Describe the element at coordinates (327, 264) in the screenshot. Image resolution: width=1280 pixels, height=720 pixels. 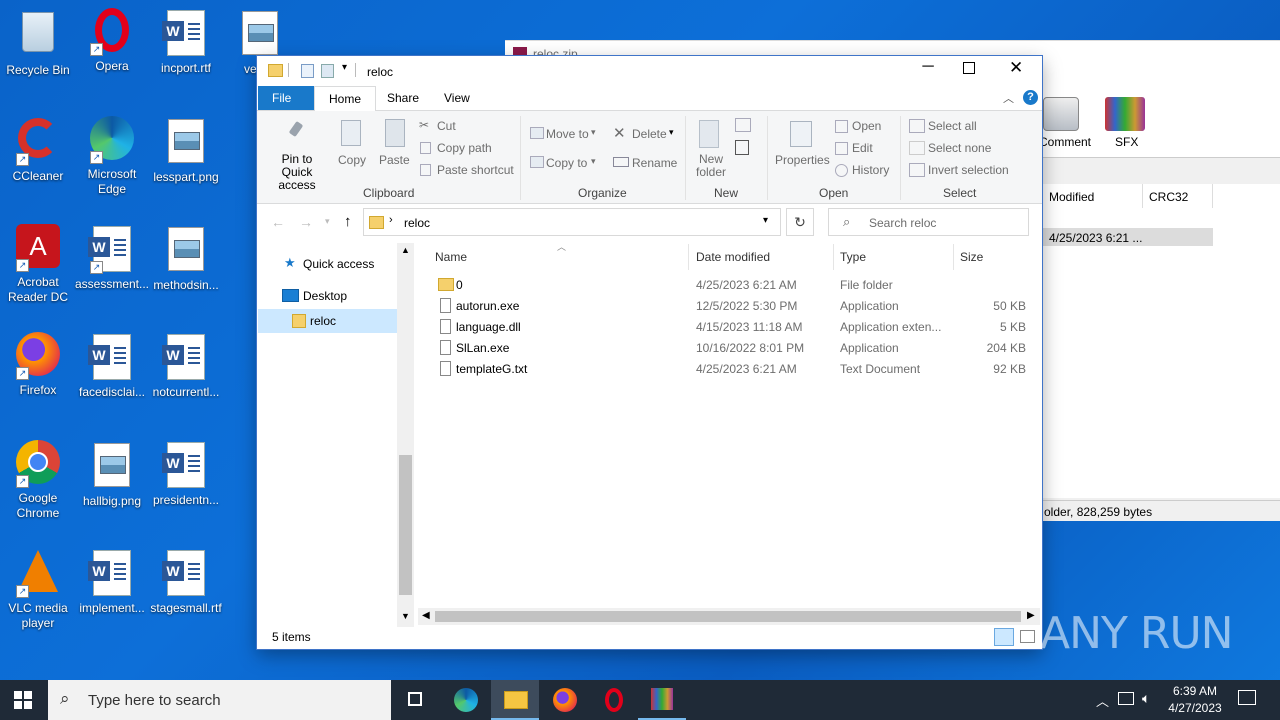
I see `nav-quick-access: ★ Quick access` at that location.